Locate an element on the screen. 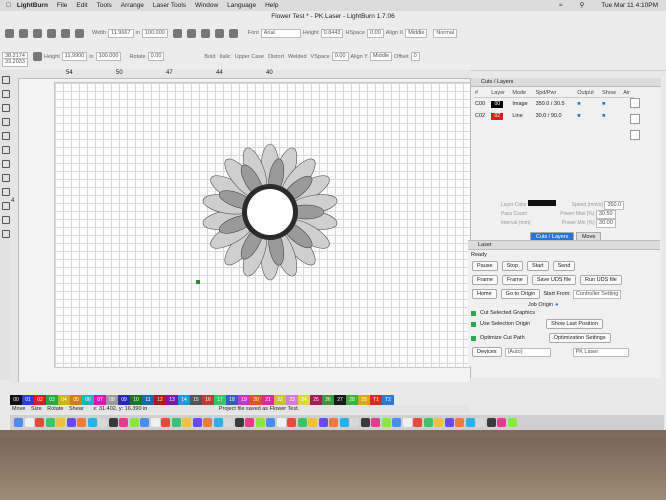 This screenshot has height=500, width=666. menu-help: Help is located at coordinates (271, 5).